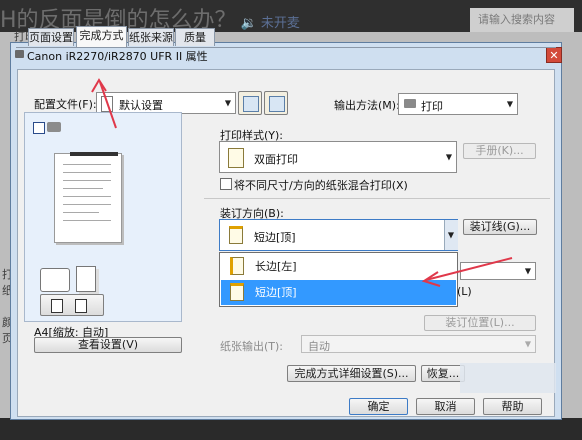 This screenshot has height=440, width=582. I want to click on annotation-arrow-tab, so click(108, 105).